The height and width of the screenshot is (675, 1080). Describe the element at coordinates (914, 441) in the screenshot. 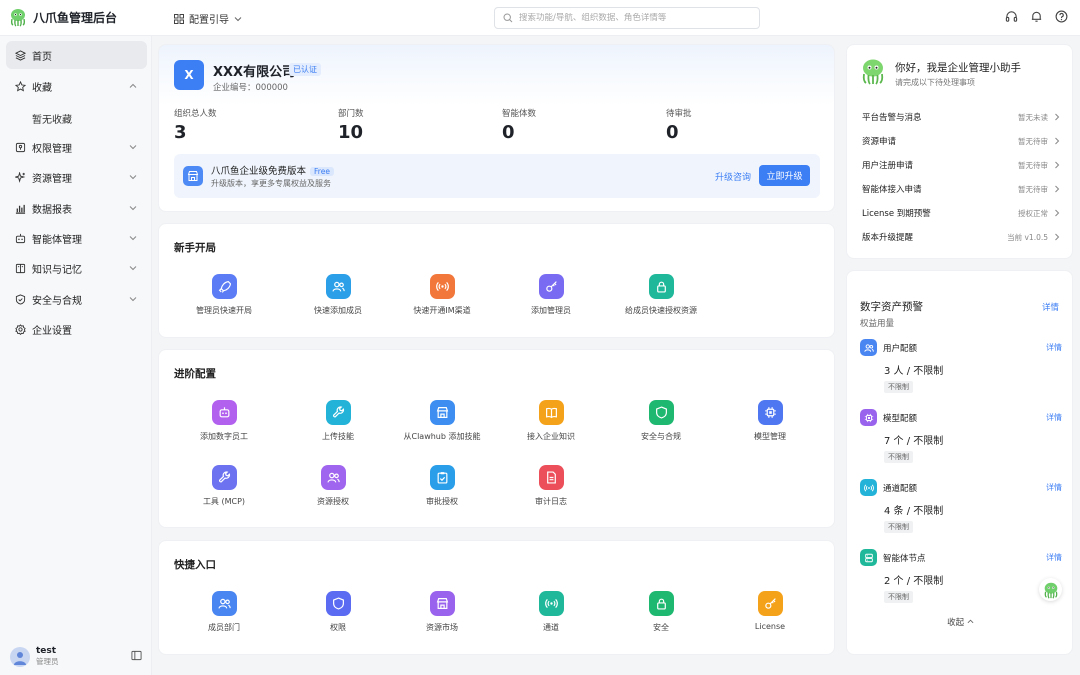

I see `quota-value: 7 个 / 不限制` at that location.